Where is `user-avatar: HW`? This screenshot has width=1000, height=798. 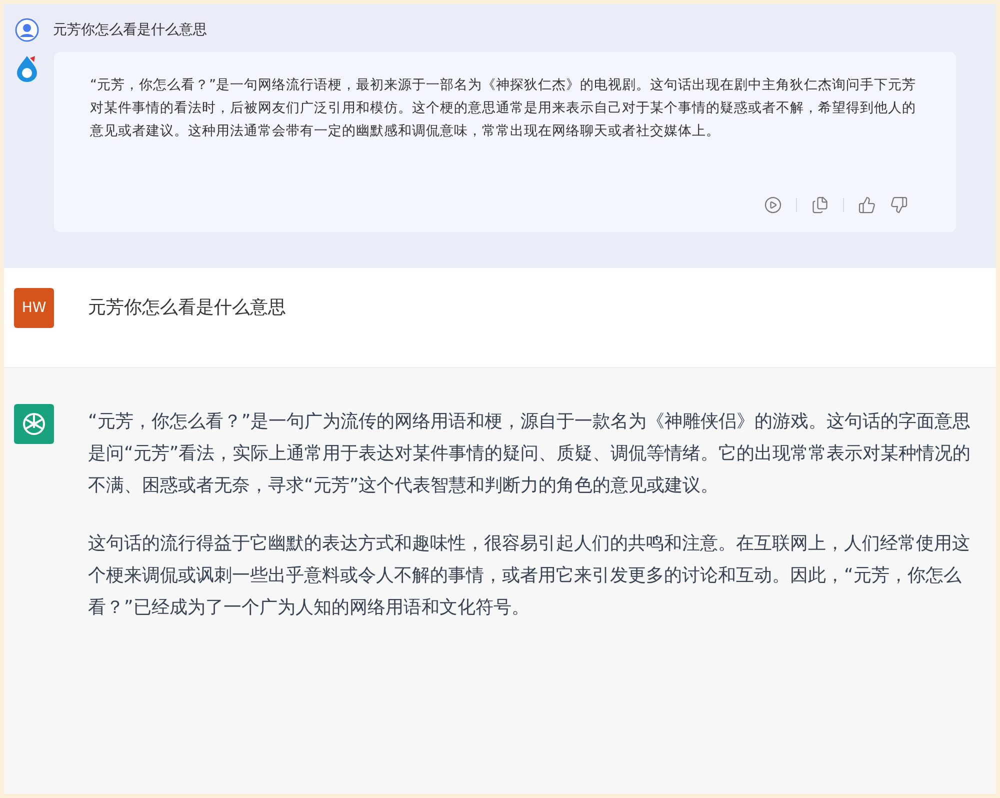 user-avatar: HW is located at coordinates (34, 308).